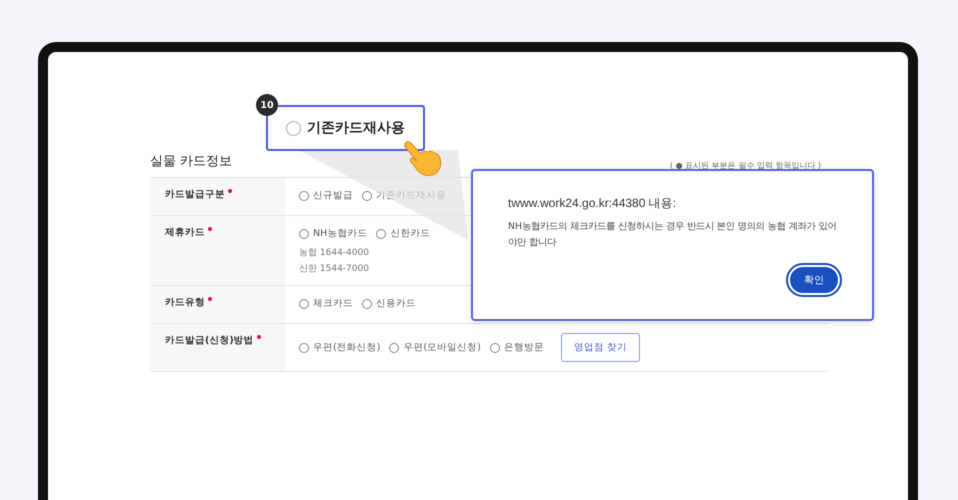 The width and height of the screenshot is (958, 500). Describe the element at coordinates (746, 165) in the screenshot. I see `required-legend: ( ● 표시된 부분은 필수 입력 항목입니다 )` at that location.